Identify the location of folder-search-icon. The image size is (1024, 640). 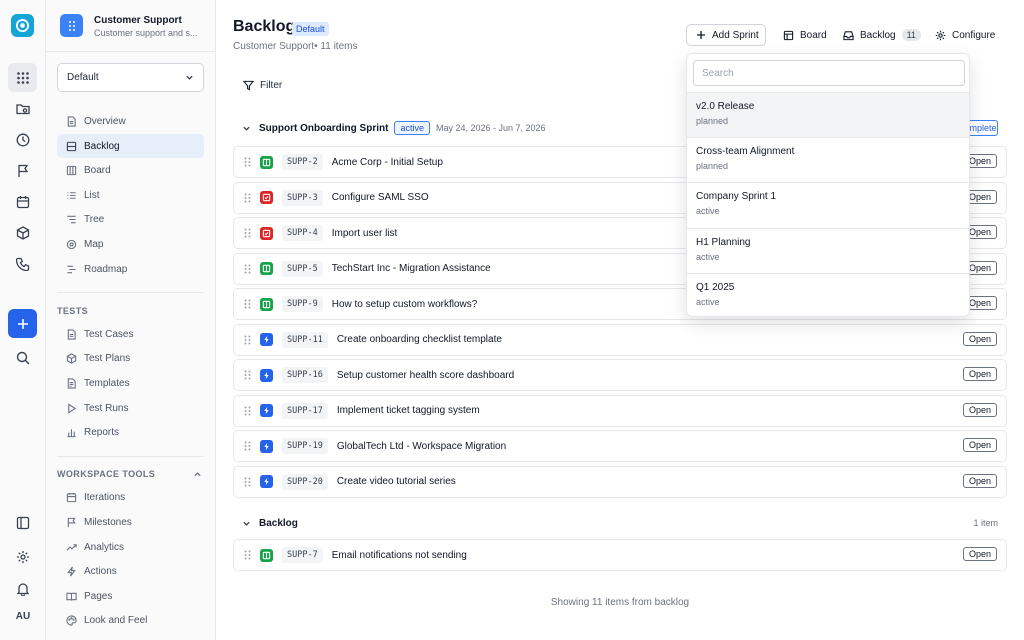
(22, 108).